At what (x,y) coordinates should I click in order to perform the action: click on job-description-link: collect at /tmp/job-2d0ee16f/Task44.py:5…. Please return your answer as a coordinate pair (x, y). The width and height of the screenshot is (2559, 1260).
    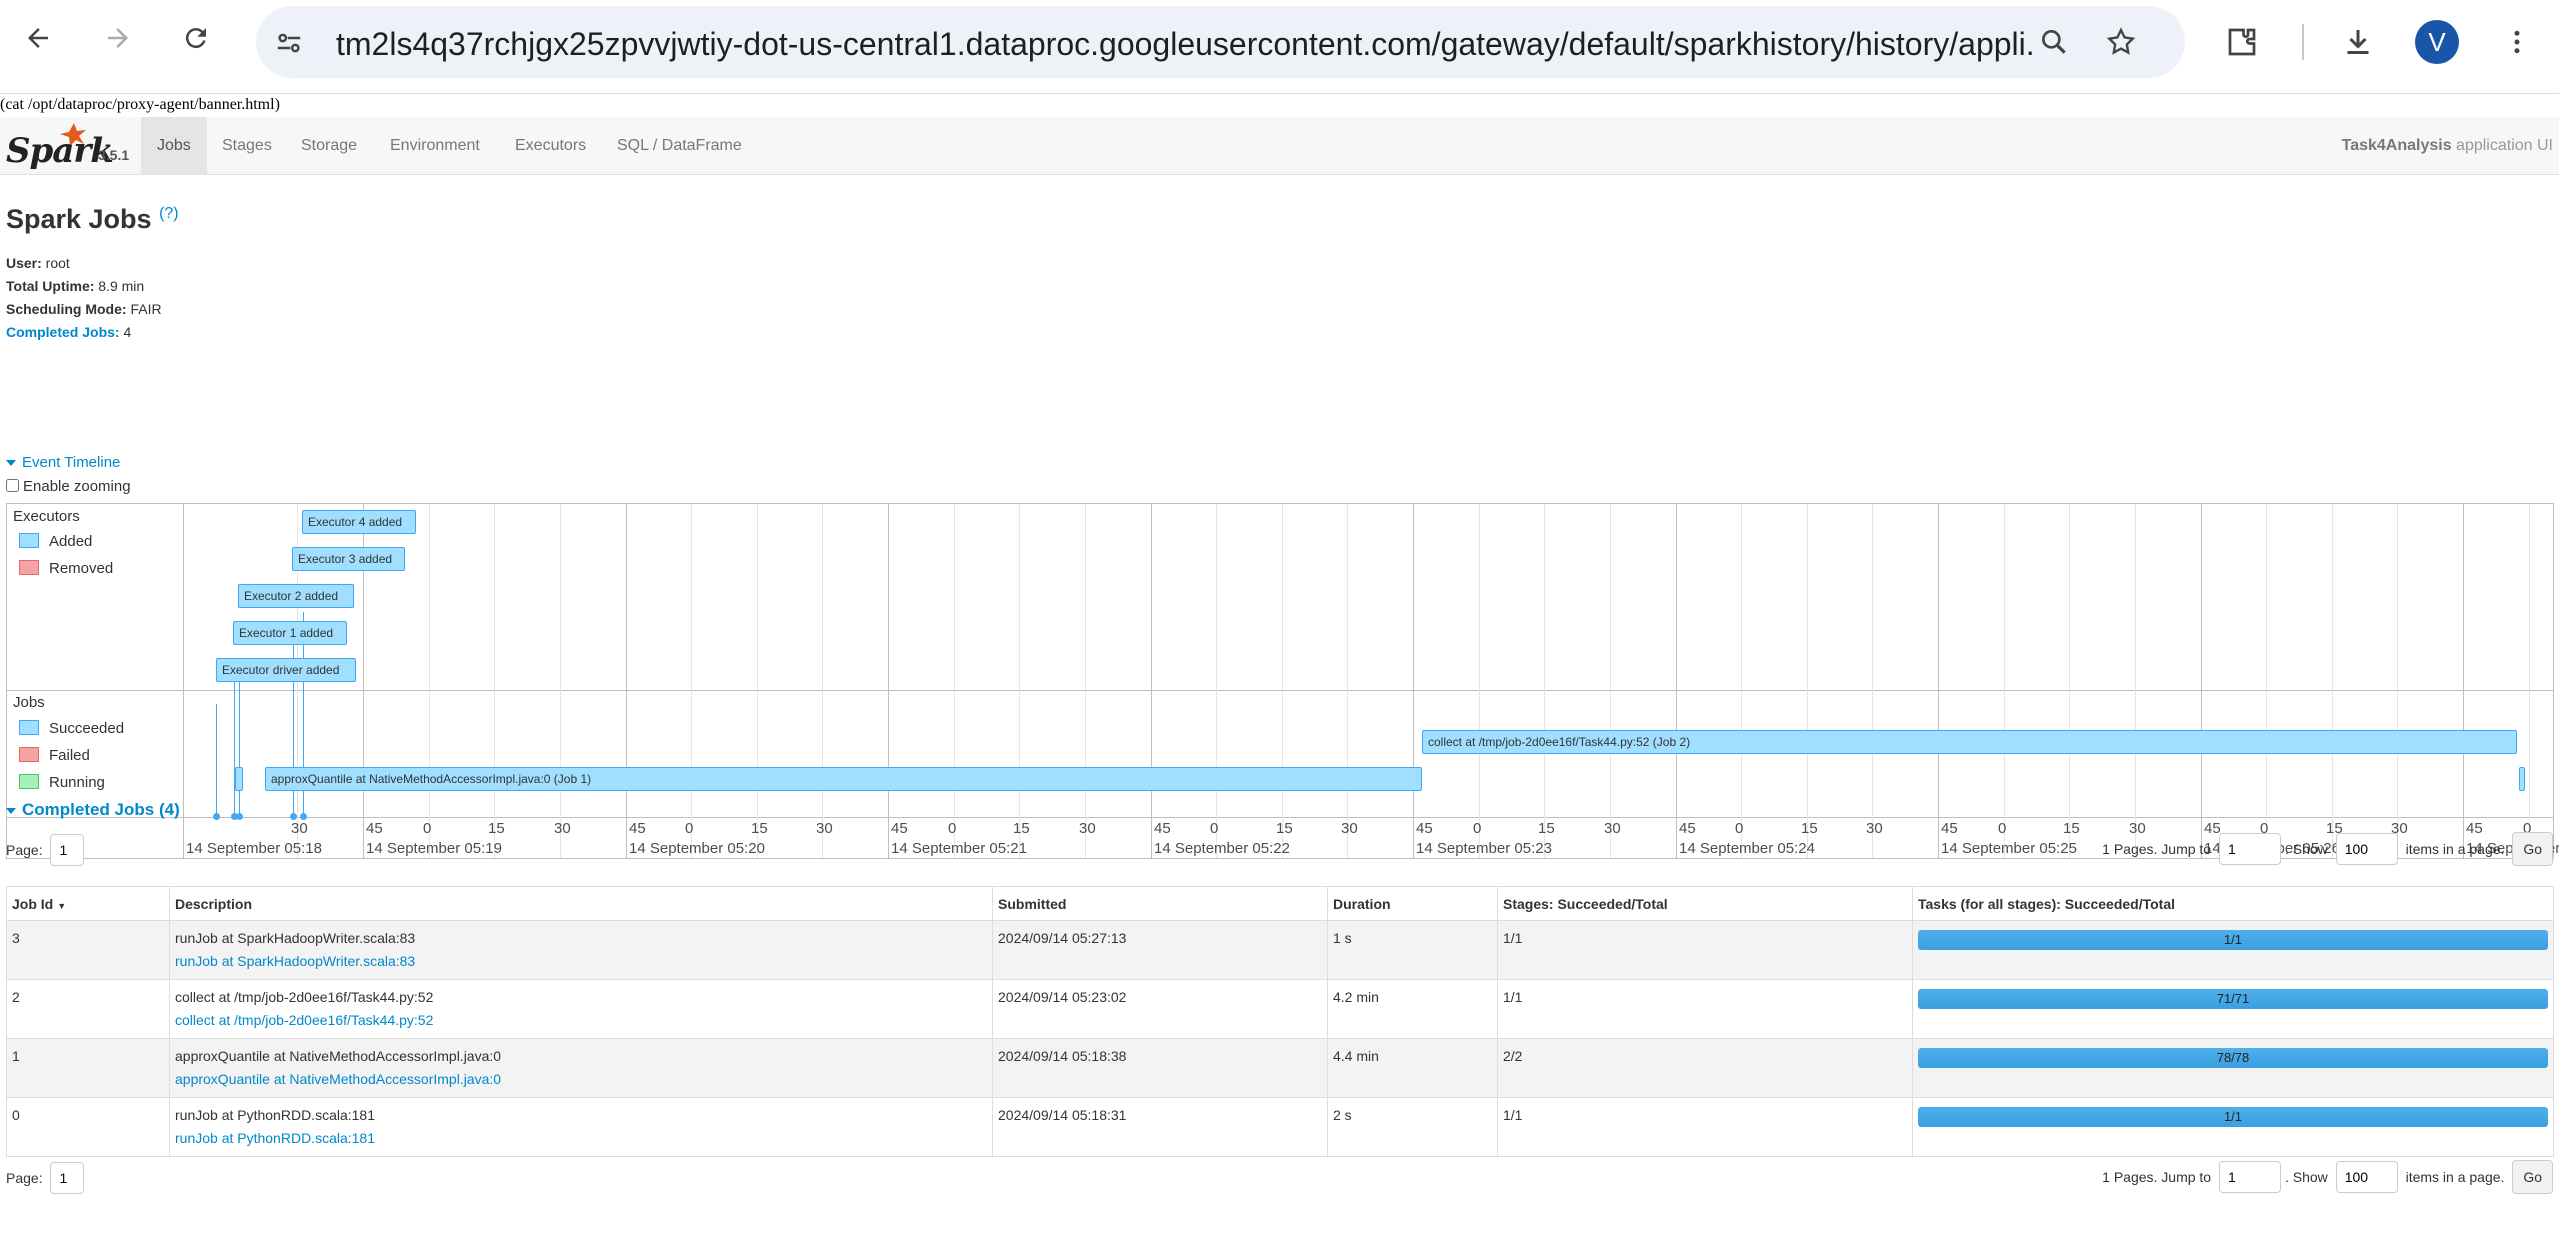
    Looking at the image, I should click on (581, 1020).